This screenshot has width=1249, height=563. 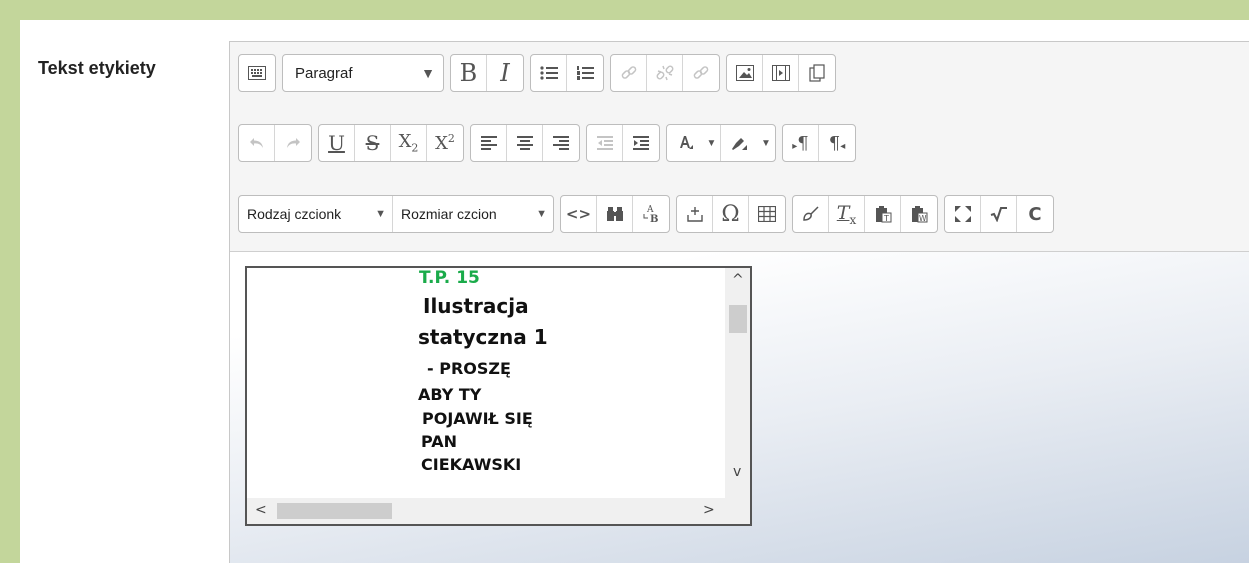 I want to click on font-size-select-label: Rozmiar czcion, so click(x=449, y=214).